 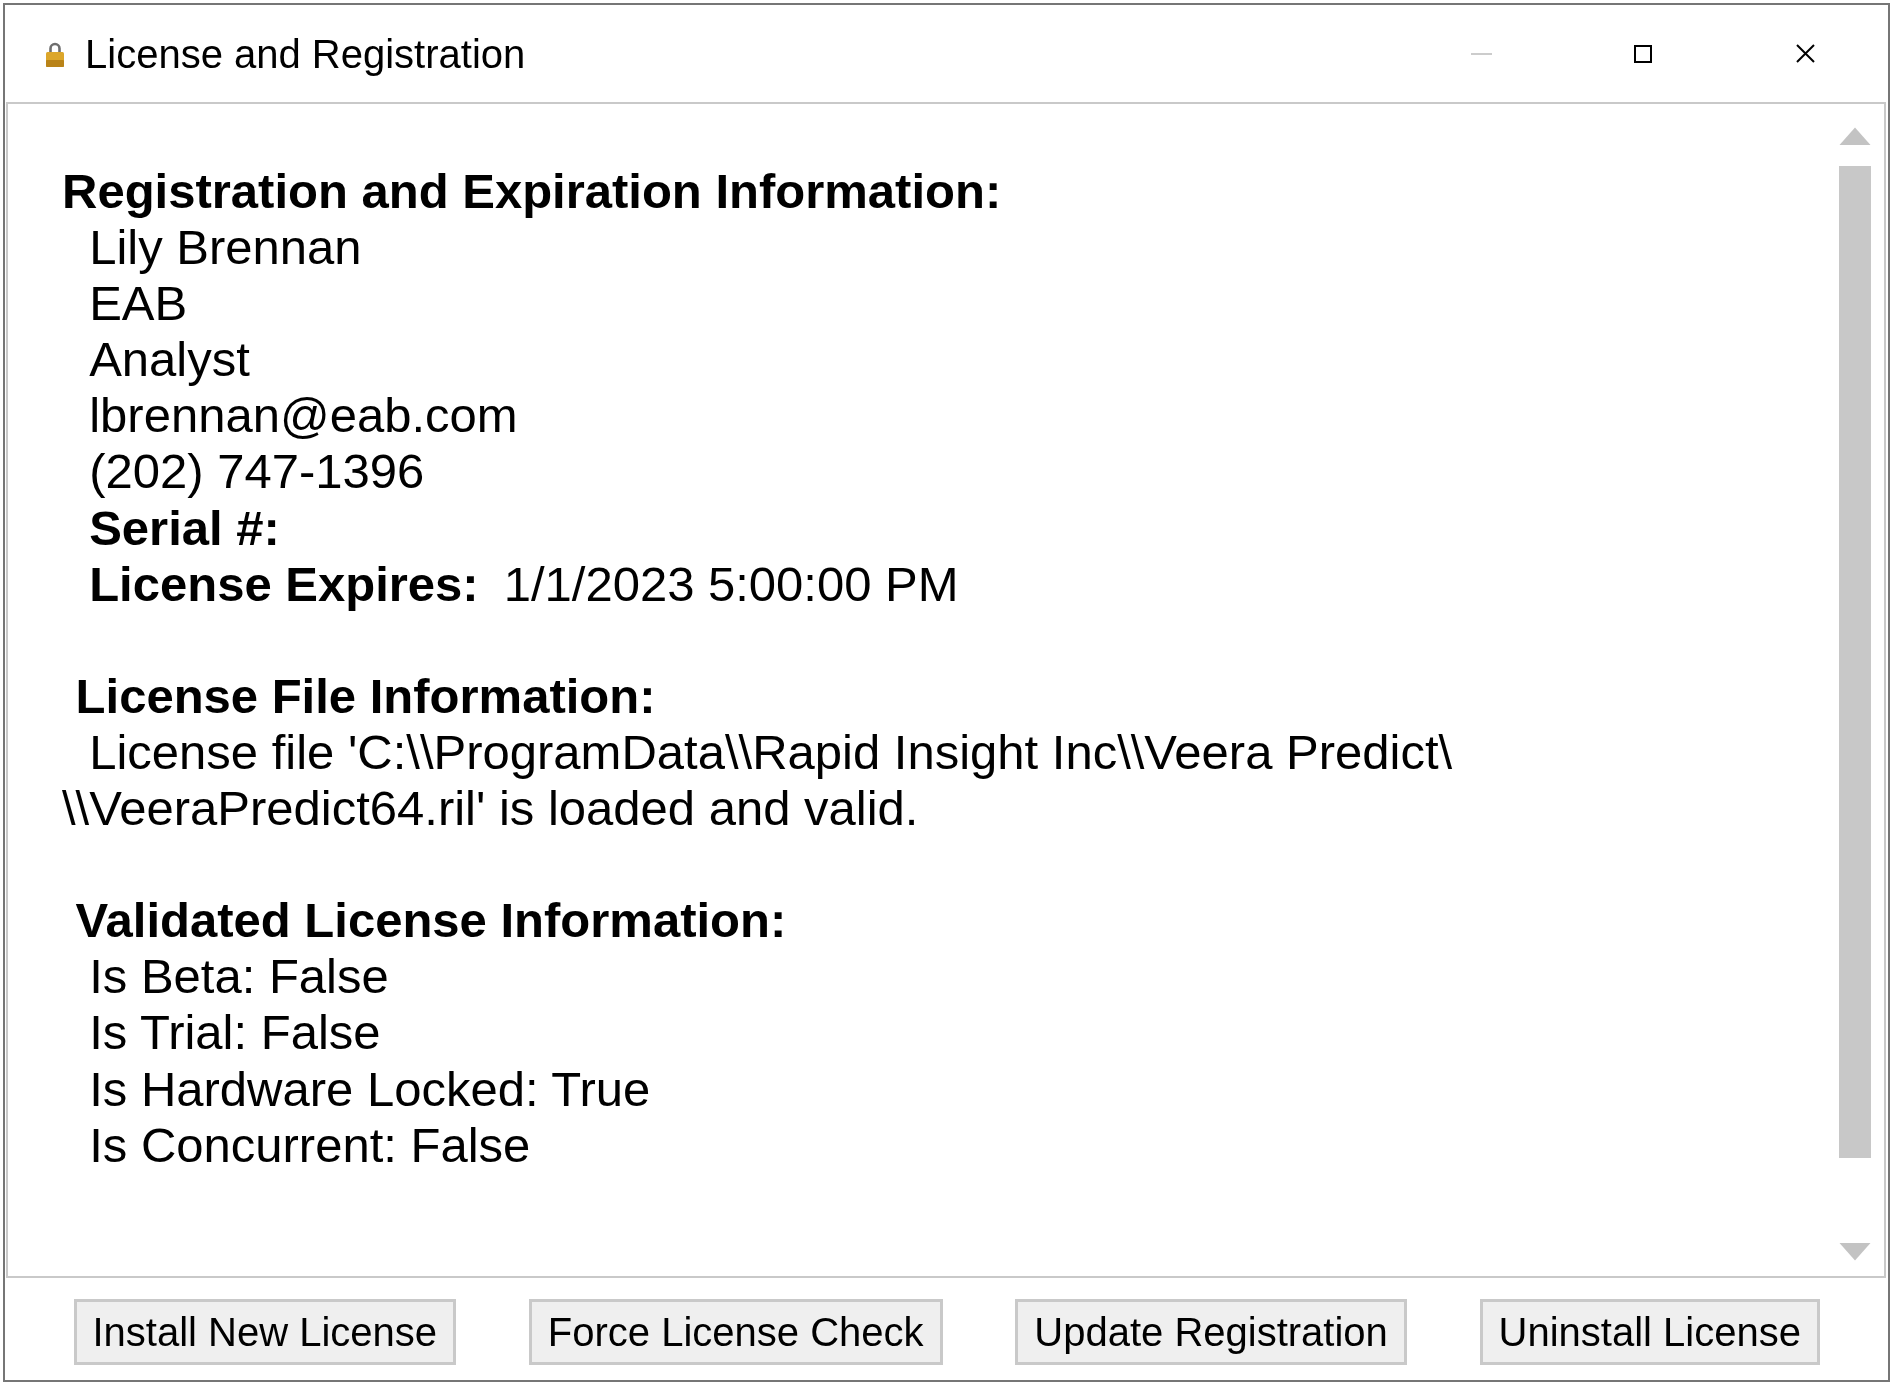 I want to click on detail-text: Lily Brennan, so click(x=225, y=247).